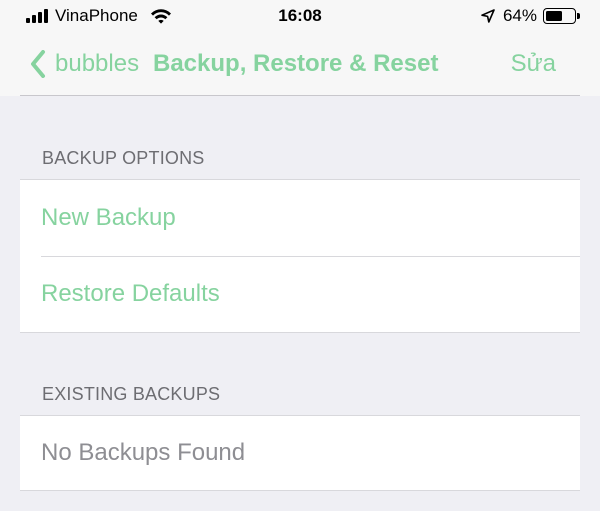  I want to click on back-button: bubbles, so click(84, 64).